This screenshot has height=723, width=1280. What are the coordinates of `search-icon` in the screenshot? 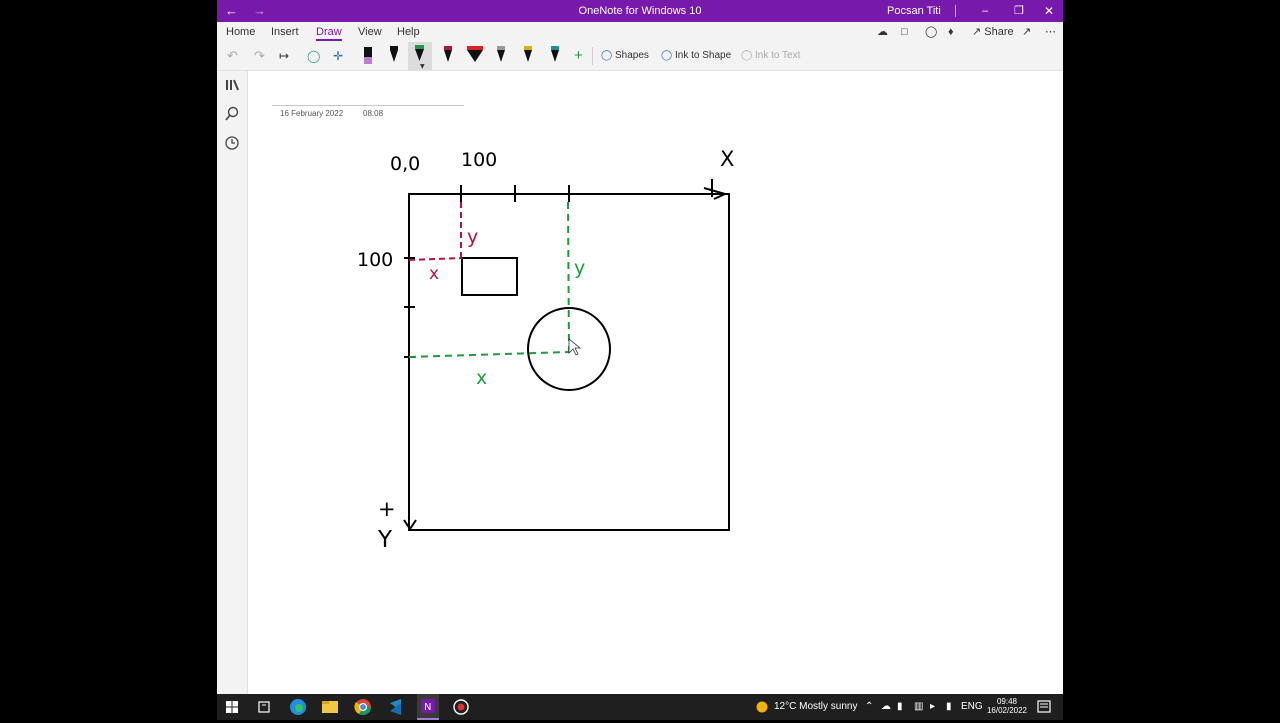 It's located at (232, 114).